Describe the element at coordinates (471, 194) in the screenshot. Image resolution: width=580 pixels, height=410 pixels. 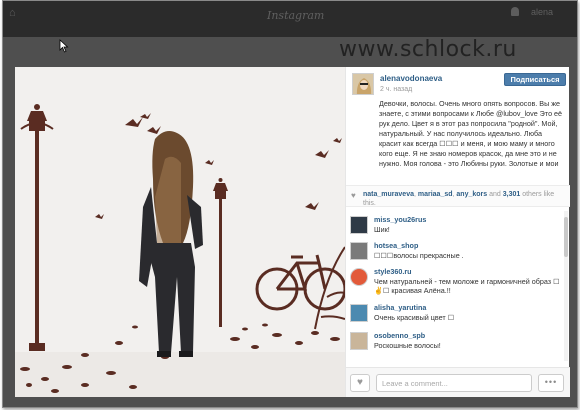
I see `liker-link: any_kors` at that location.